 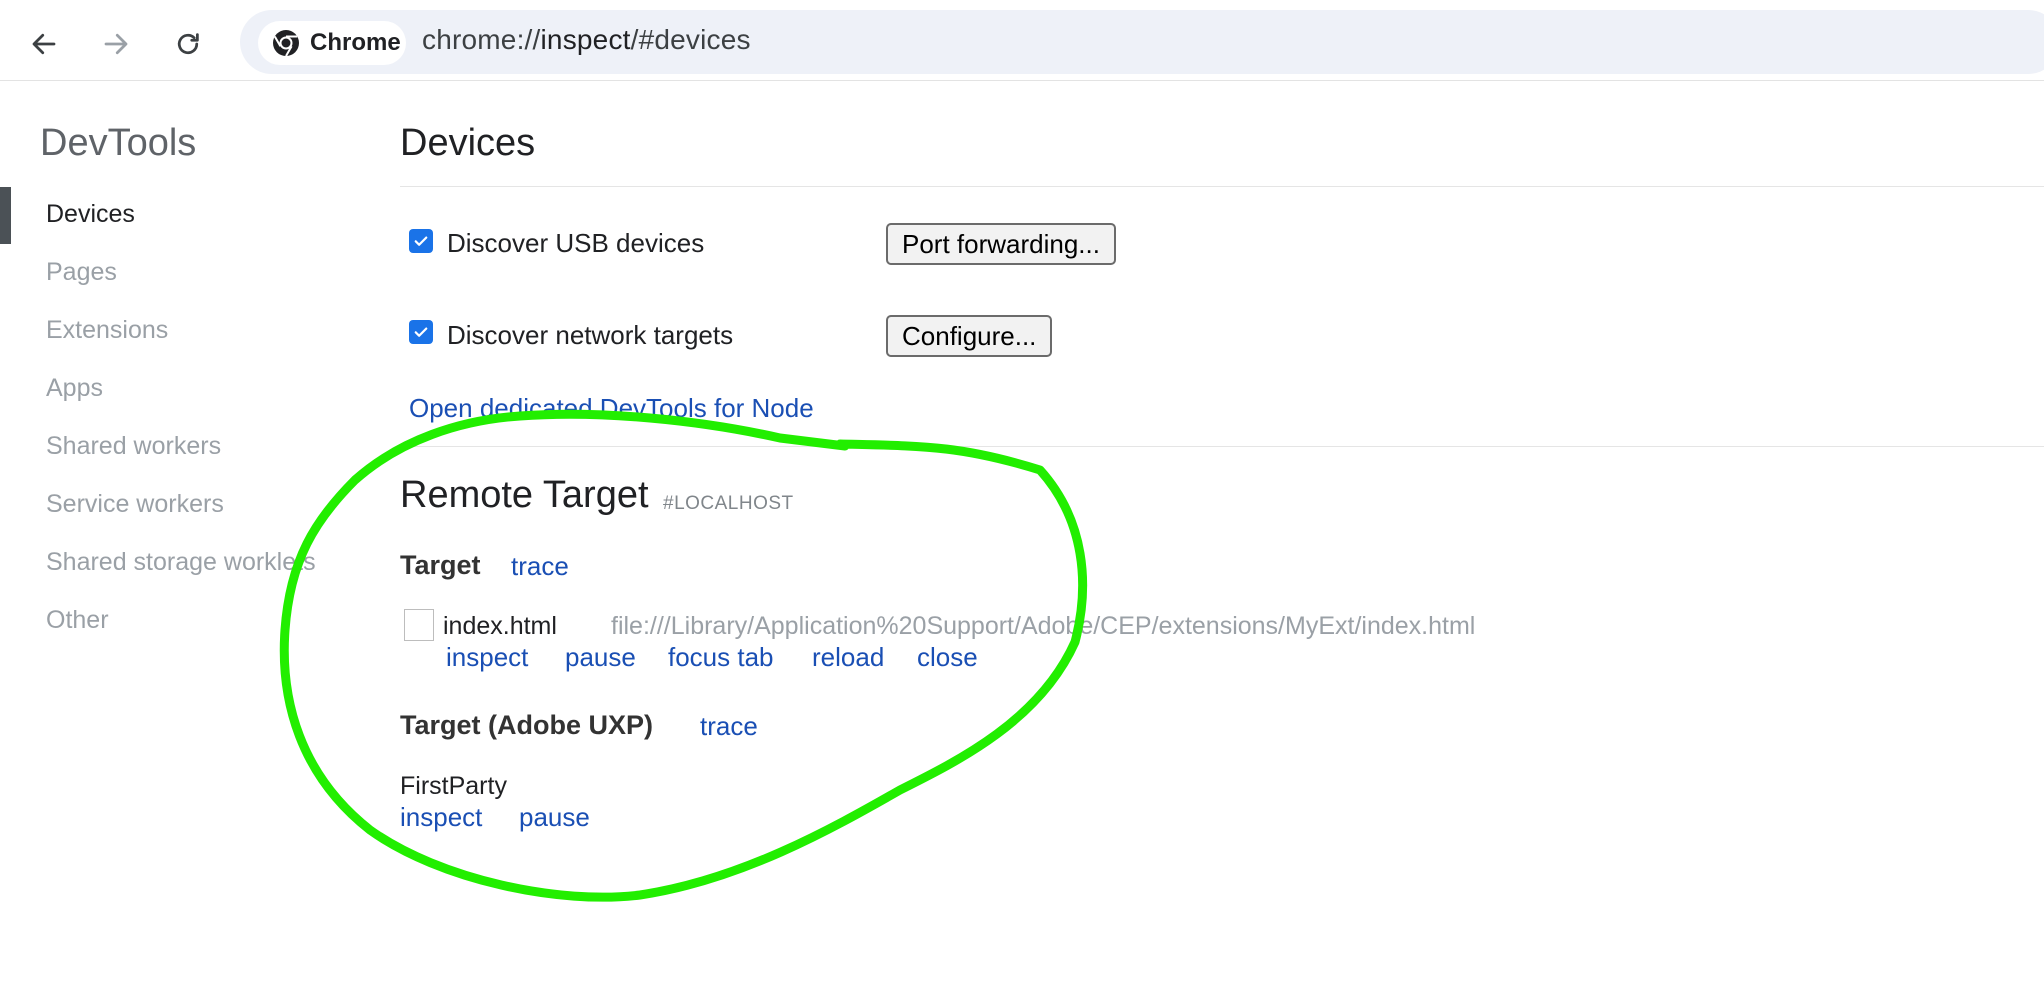 What do you see at coordinates (77, 620) in the screenshot?
I see `sidebar-item-other: Other` at bounding box center [77, 620].